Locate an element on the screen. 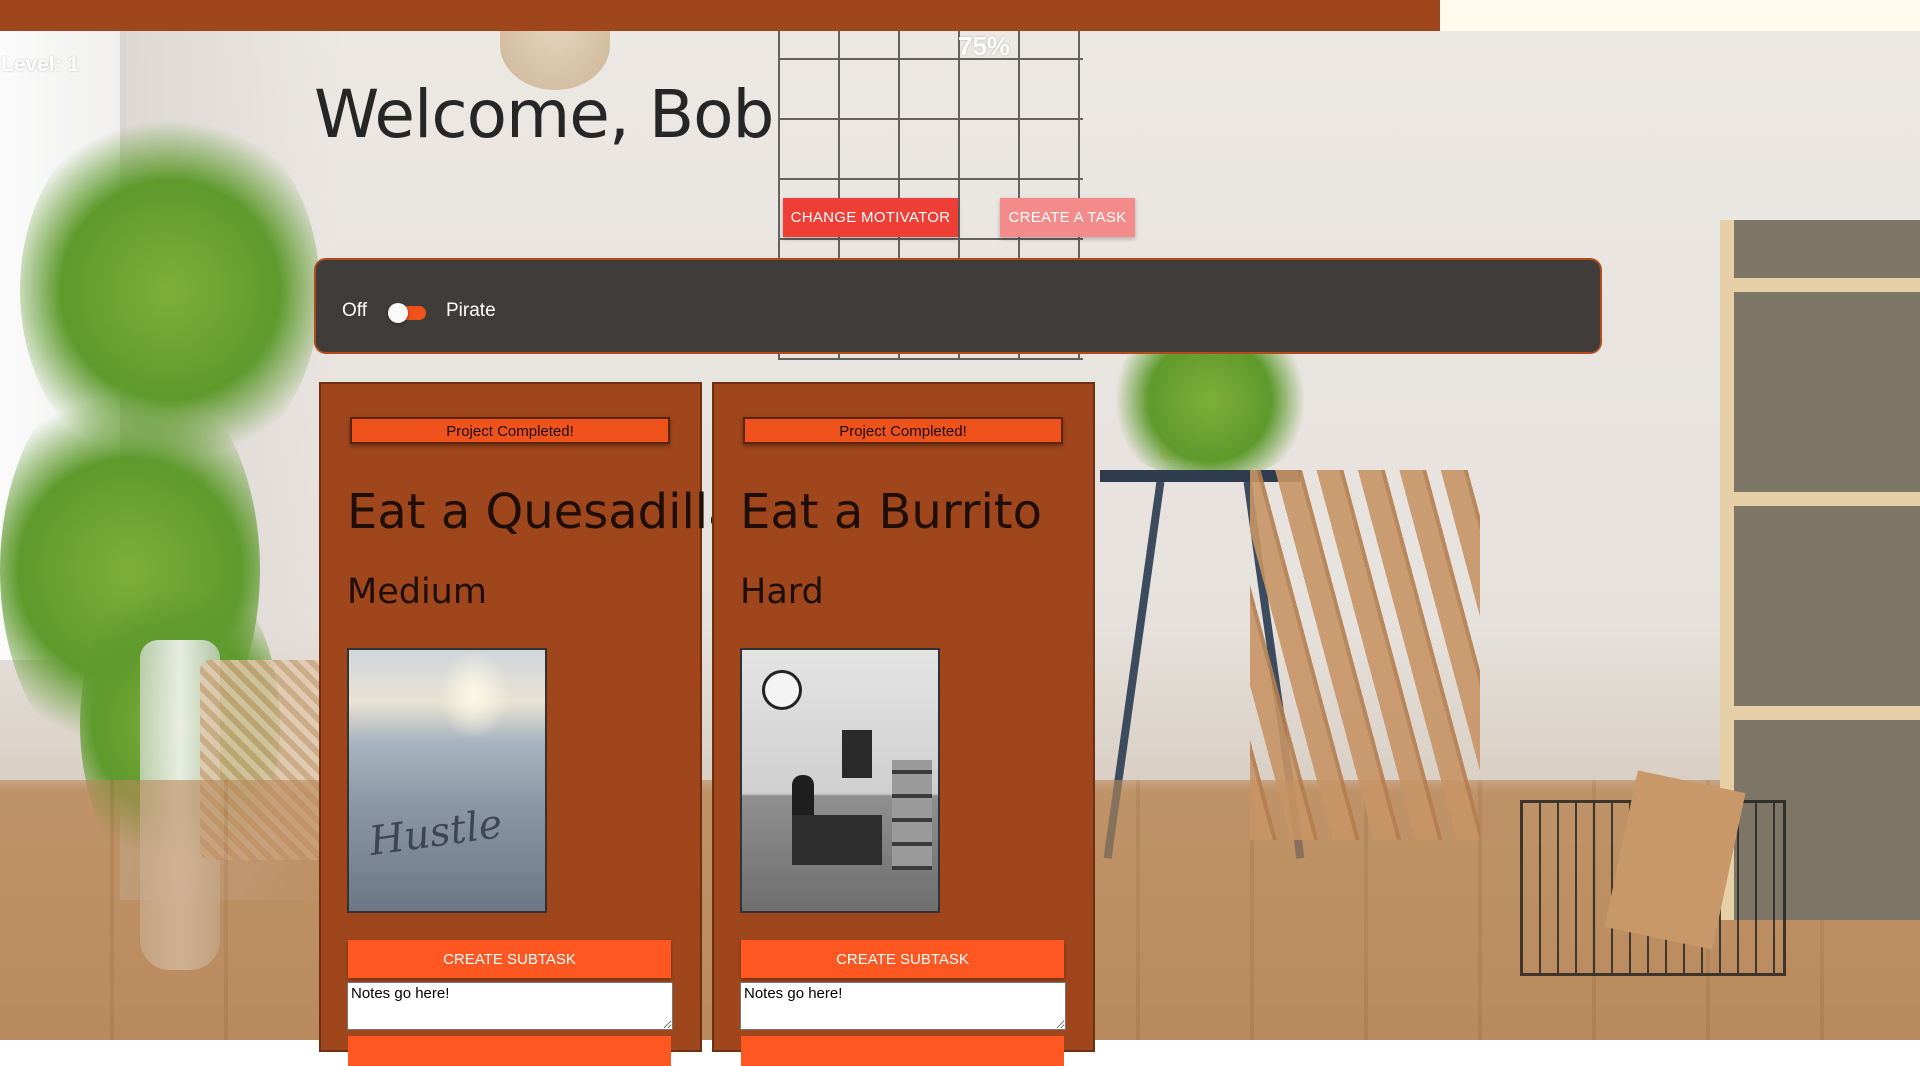 The height and width of the screenshot is (1066, 1920). change-motivator-button: CHANGE MOTIVATOR is located at coordinates (870, 217).